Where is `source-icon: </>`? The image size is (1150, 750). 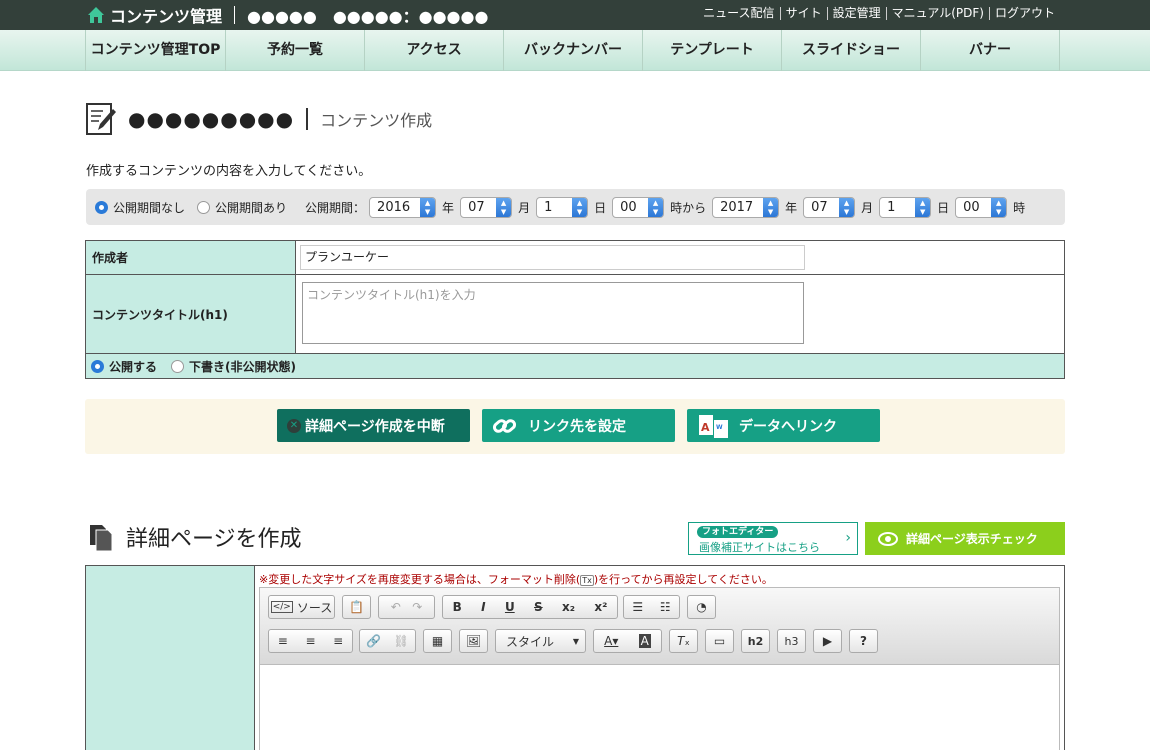 source-icon: </> is located at coordinates (281, 607).